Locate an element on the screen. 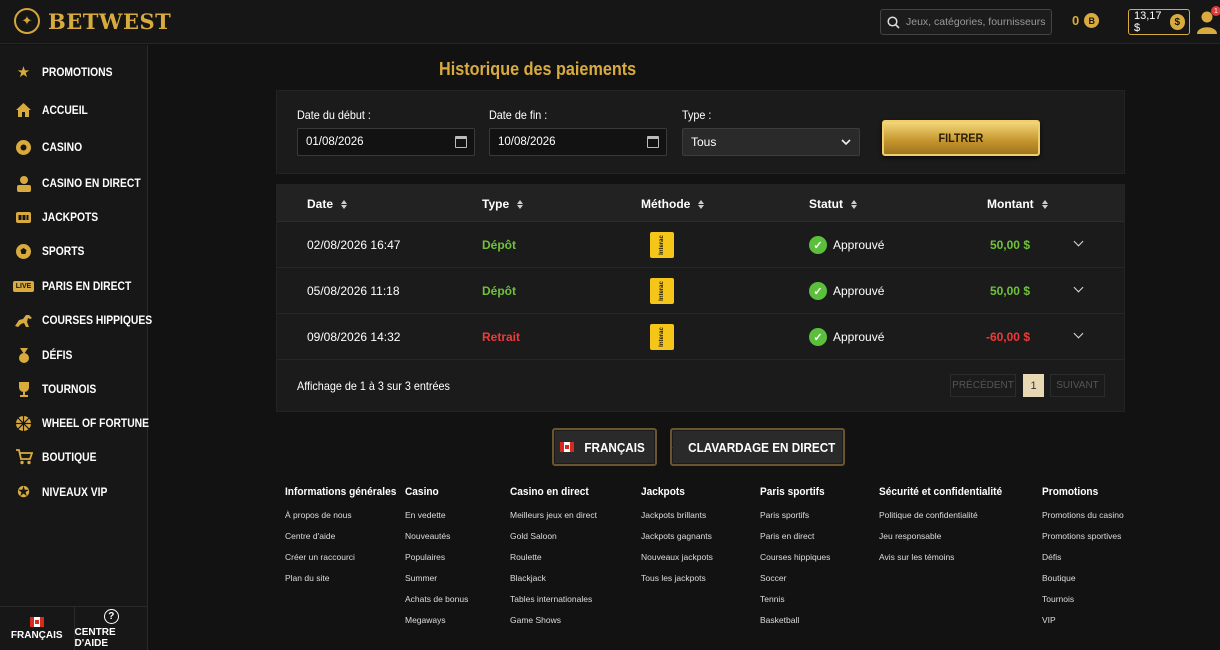 The image size is (1220, 650). footer-link: Tables internationales is located at coordinates (553, 599).